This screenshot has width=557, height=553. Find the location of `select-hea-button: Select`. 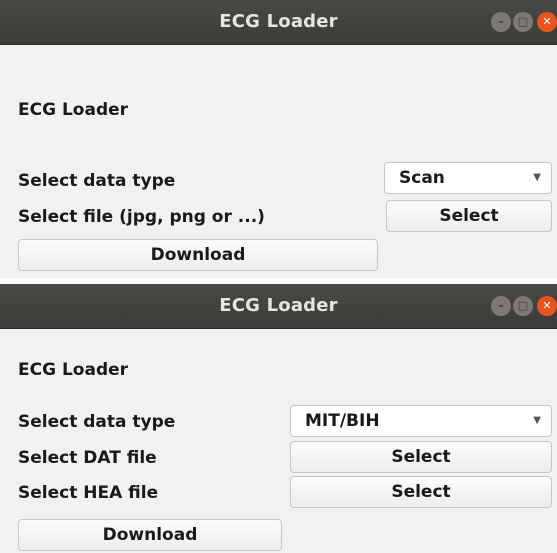

select-hea-button: Select is located at coordinates (421, 492).